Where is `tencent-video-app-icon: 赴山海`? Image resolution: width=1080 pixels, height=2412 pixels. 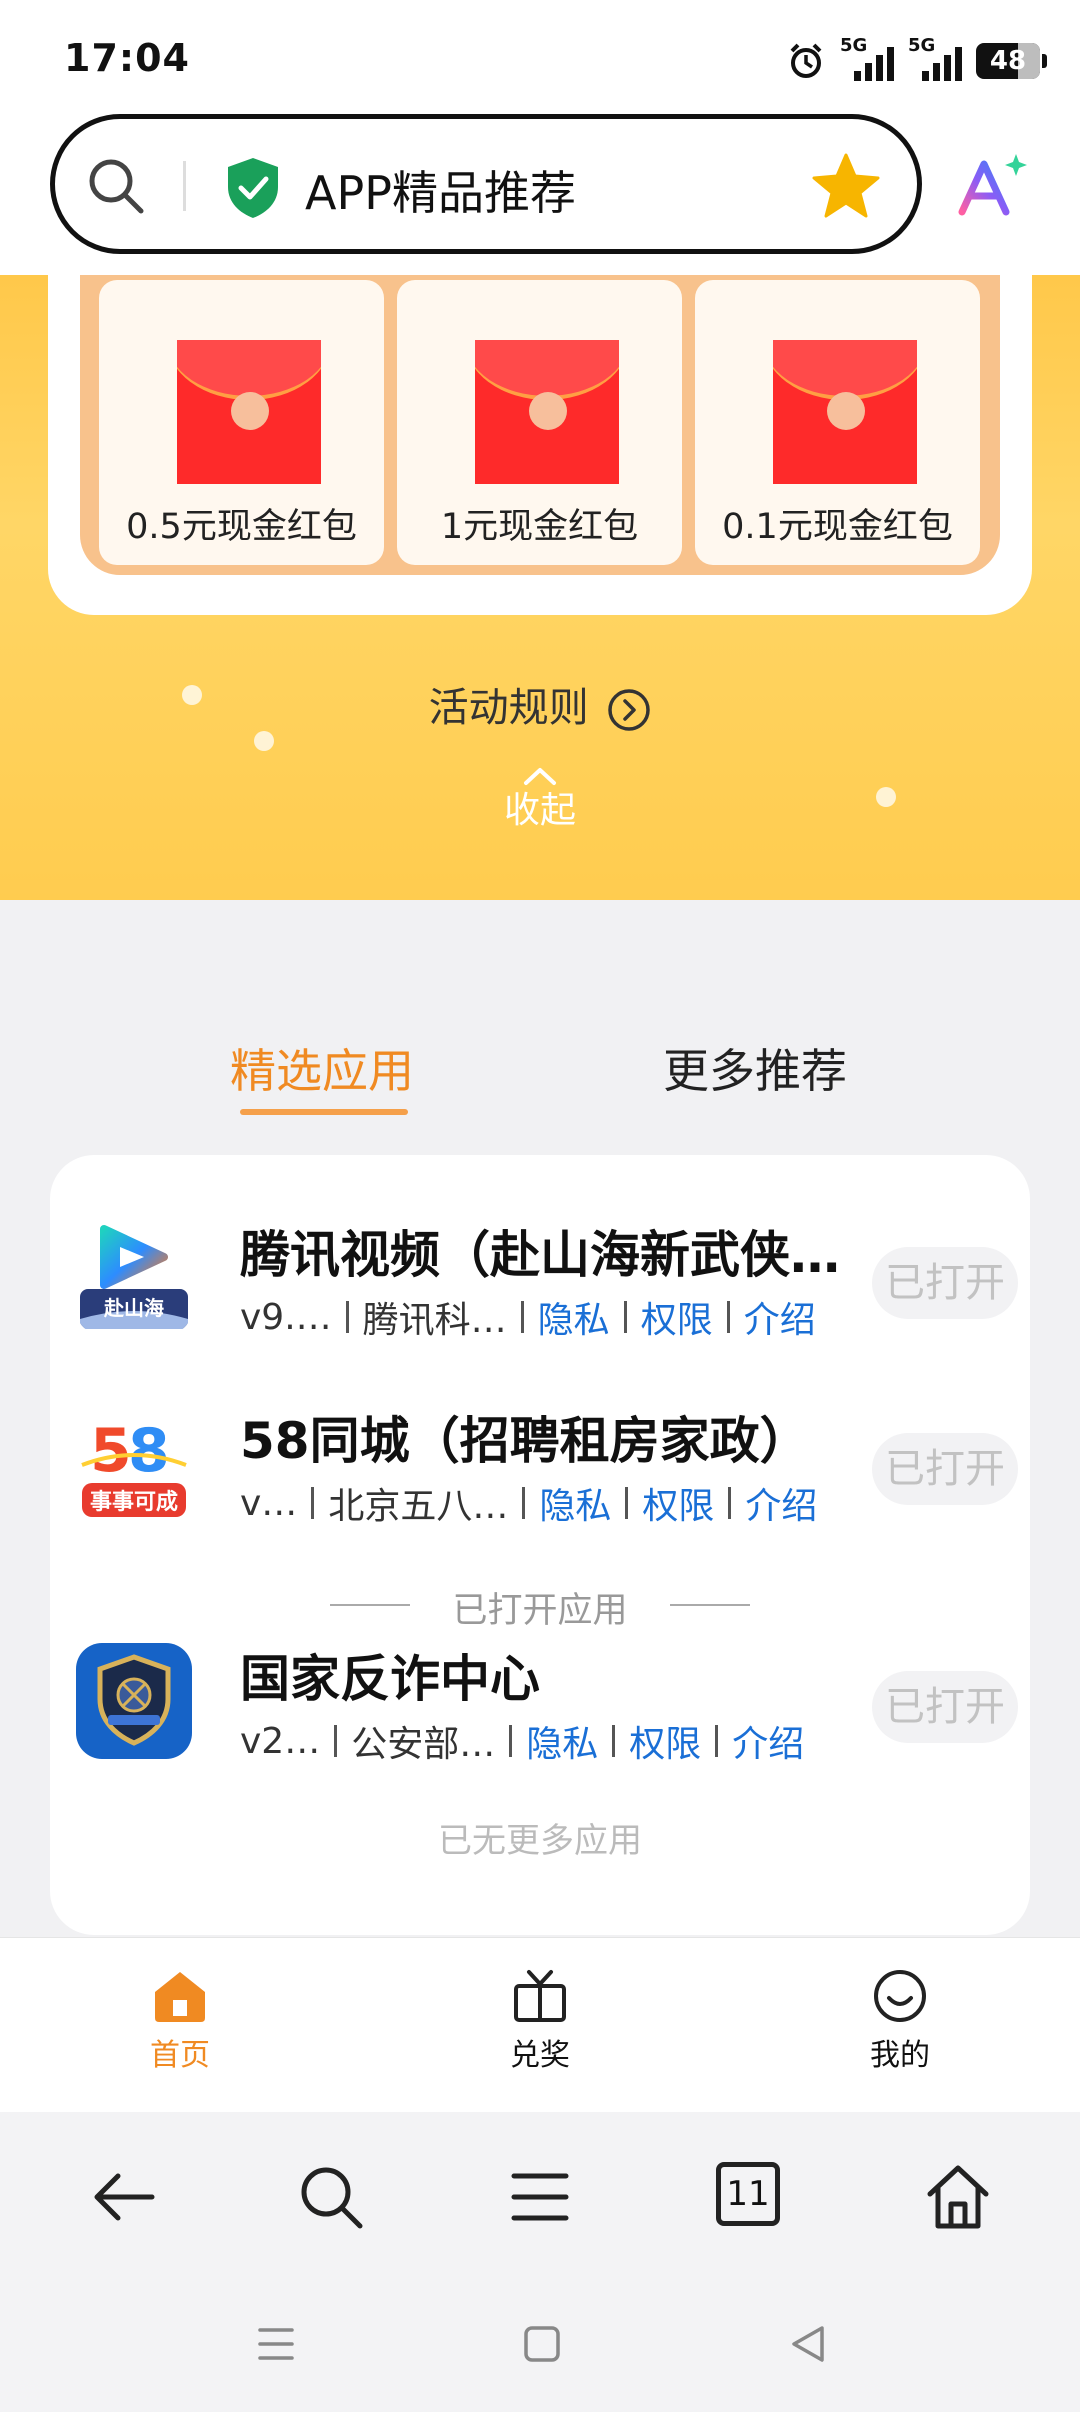
tencent-video-app-icon: 赴山海 is located at coordinates (134, 1277).